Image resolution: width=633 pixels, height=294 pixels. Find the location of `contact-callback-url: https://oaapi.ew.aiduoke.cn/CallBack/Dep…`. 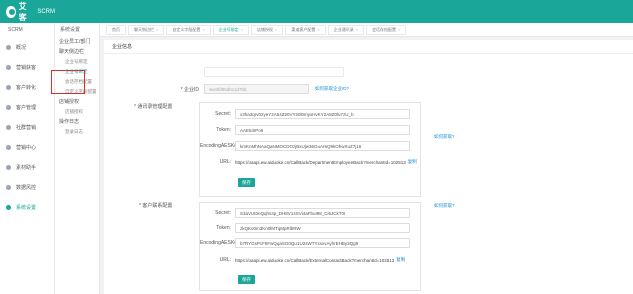

contact-callback-url: https://oaapi.ew.aiduoke.cn/CallBack/Dep… is located at coordinates (320, 162).